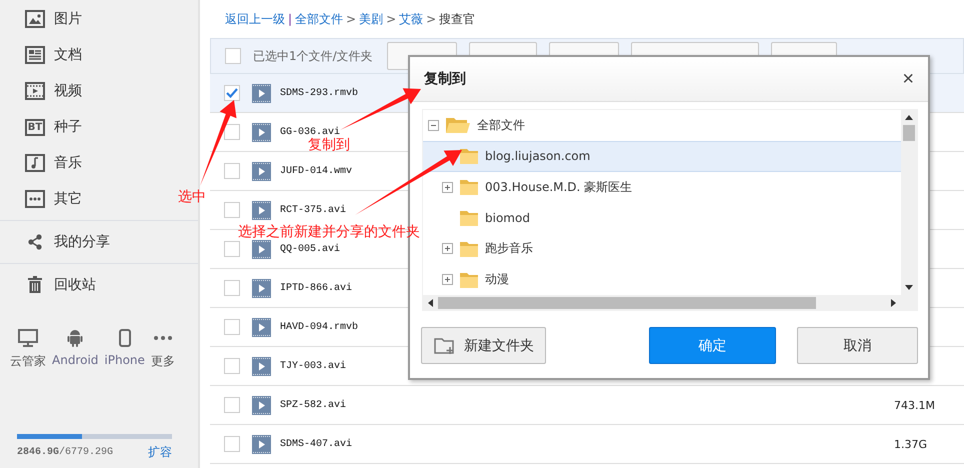  What do you see at coordinates (329, 232) in the screenshot?
I see `annotation-text: 选择之前新建并分享的文件夹` at bounding box center [329, 232].